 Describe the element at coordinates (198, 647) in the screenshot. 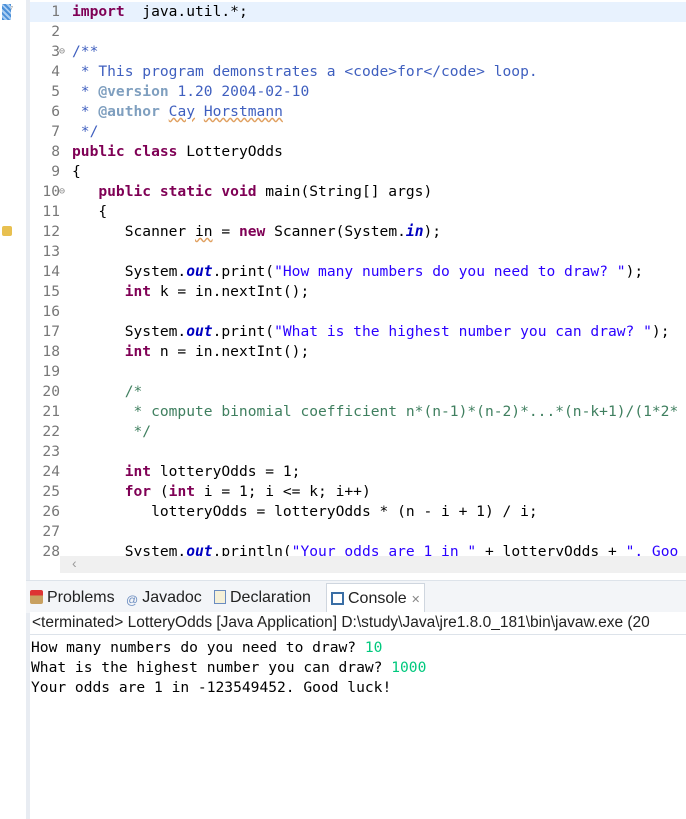

I see `console-output: How many numbers do you need to draw?` at that location.